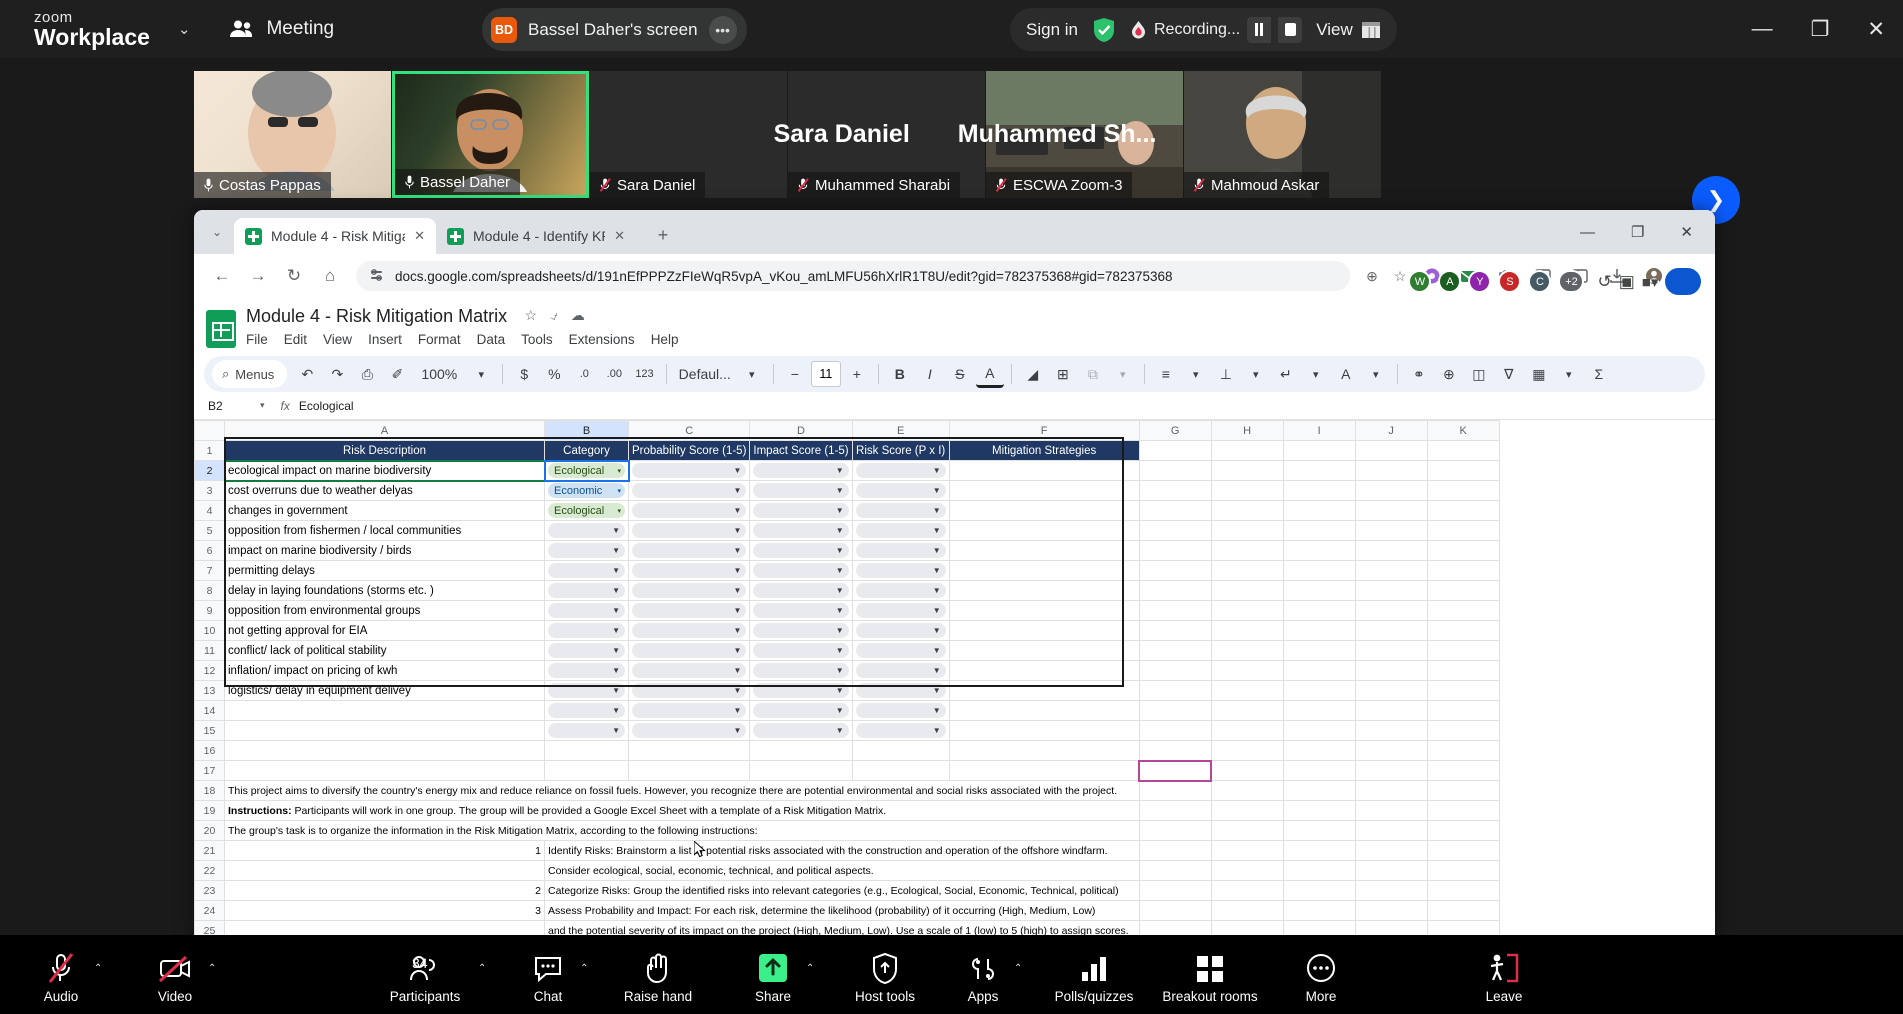  I want to click on cell-c4-probability: ▼, so click(689, 510).